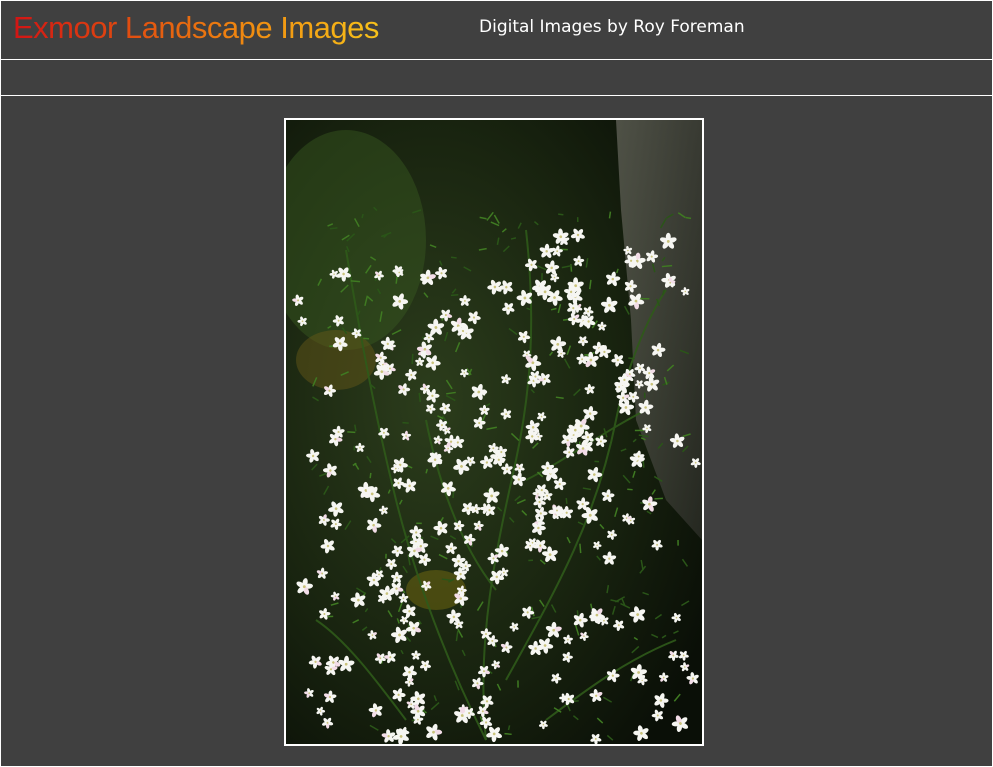 This screenshot has height=767, width=993. What do you see at coordinates (496, 78) in the screenshot?
I see `nav-bar` at bounding box center [496, 78].